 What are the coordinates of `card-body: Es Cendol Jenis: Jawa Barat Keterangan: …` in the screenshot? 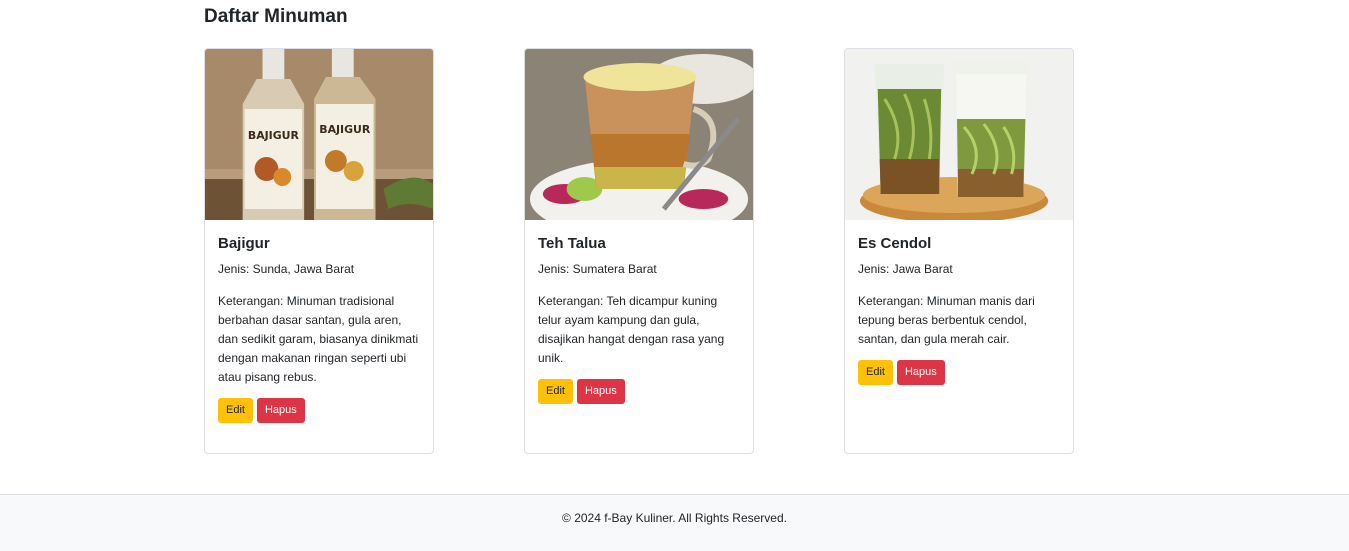 It's located at (959, 309).